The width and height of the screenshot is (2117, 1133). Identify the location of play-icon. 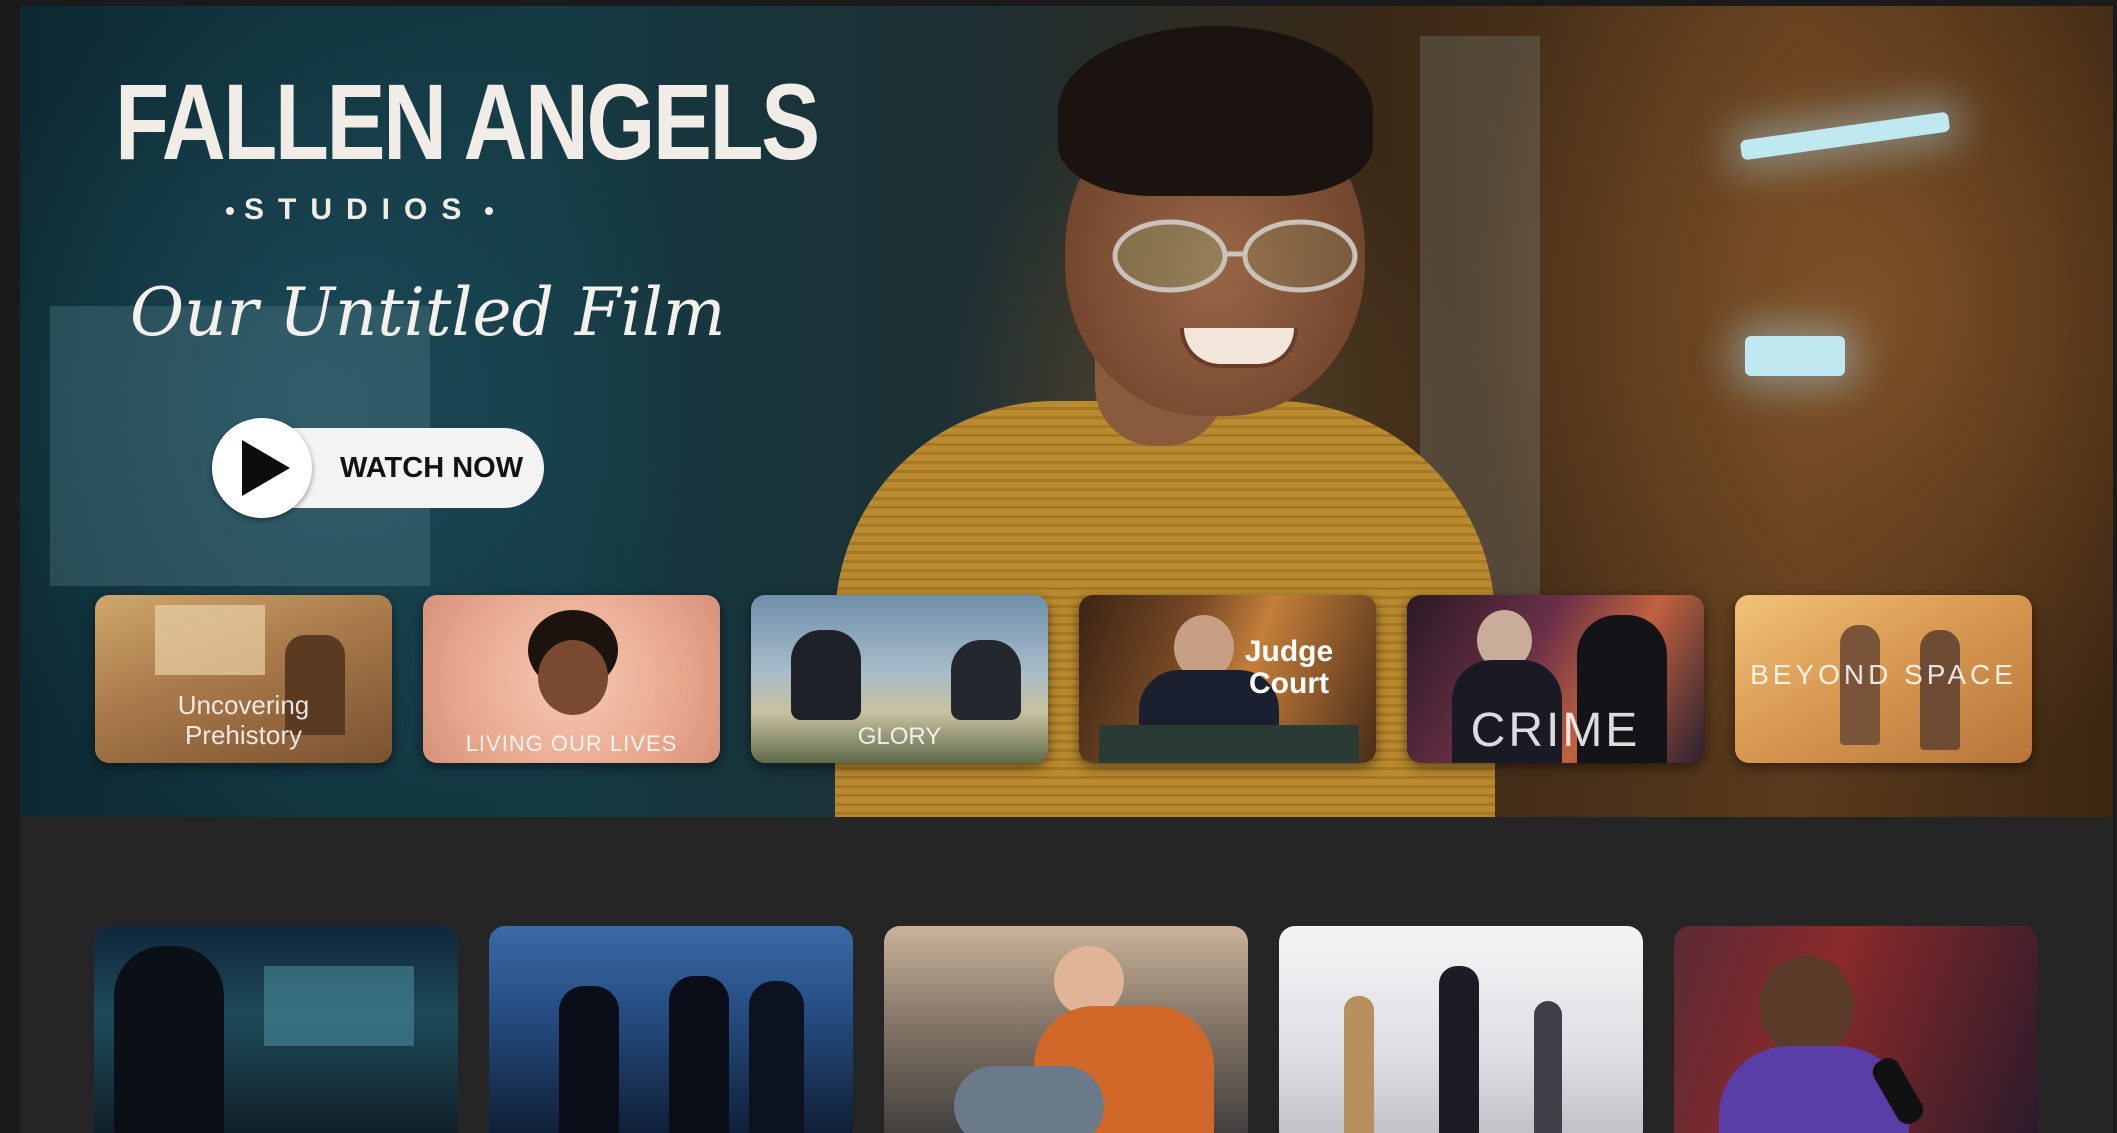
(262, 468).